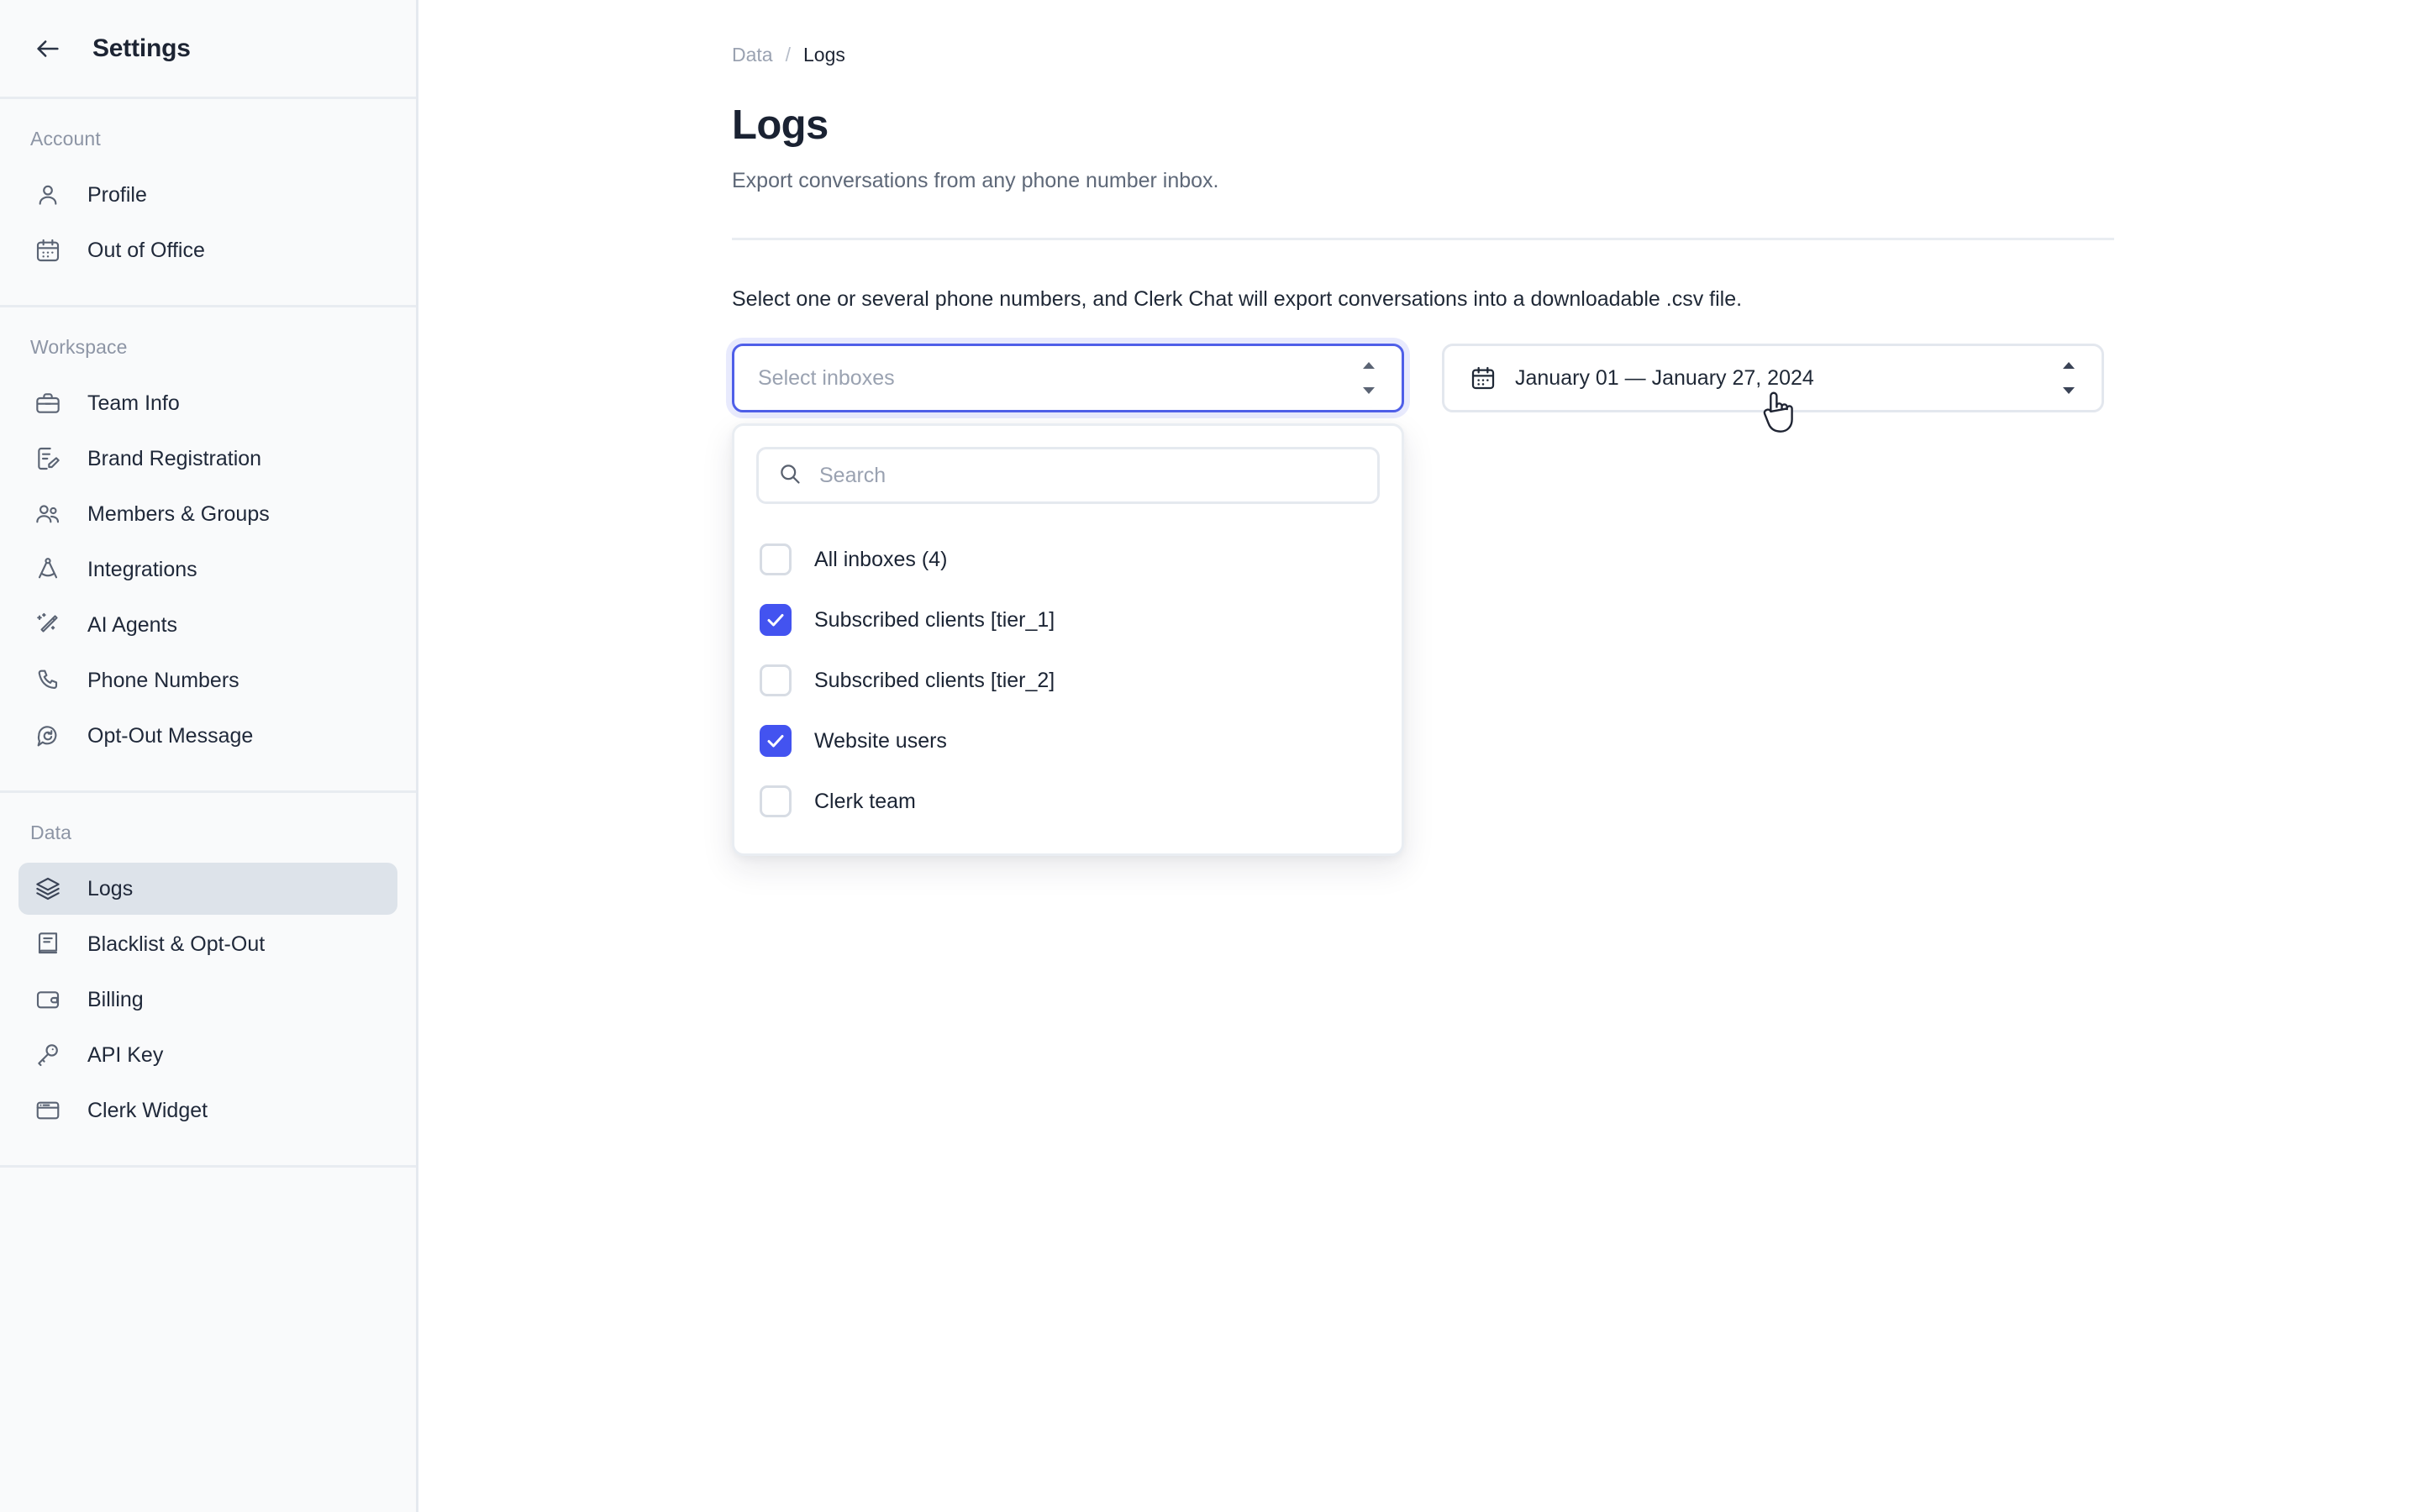 Image resolution: width=2420 pixels, height=1512 pixels. What do you see at coordinates (207, 889) in the screenshot?
I see `sidebar-item-logs: Logs` at bounding box center [207, 889].